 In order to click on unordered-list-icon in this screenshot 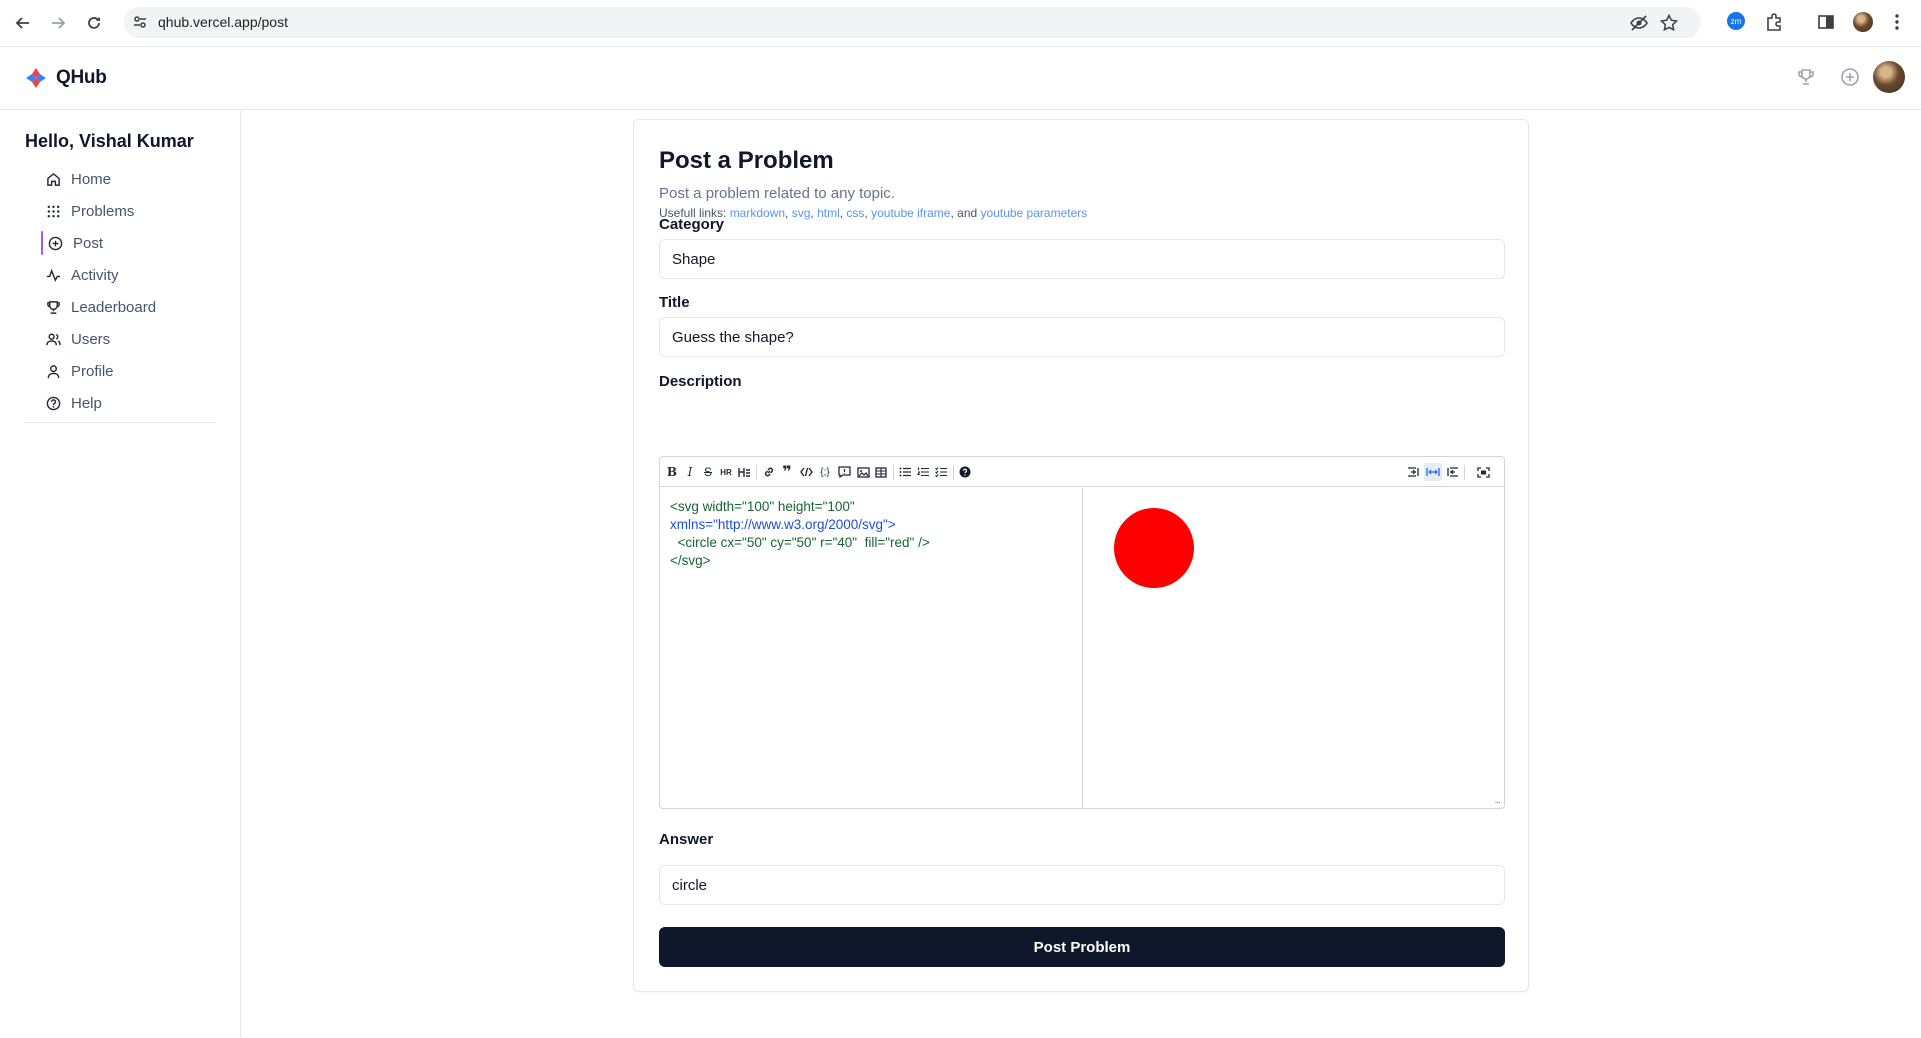, I will do `click(905, 472)`.